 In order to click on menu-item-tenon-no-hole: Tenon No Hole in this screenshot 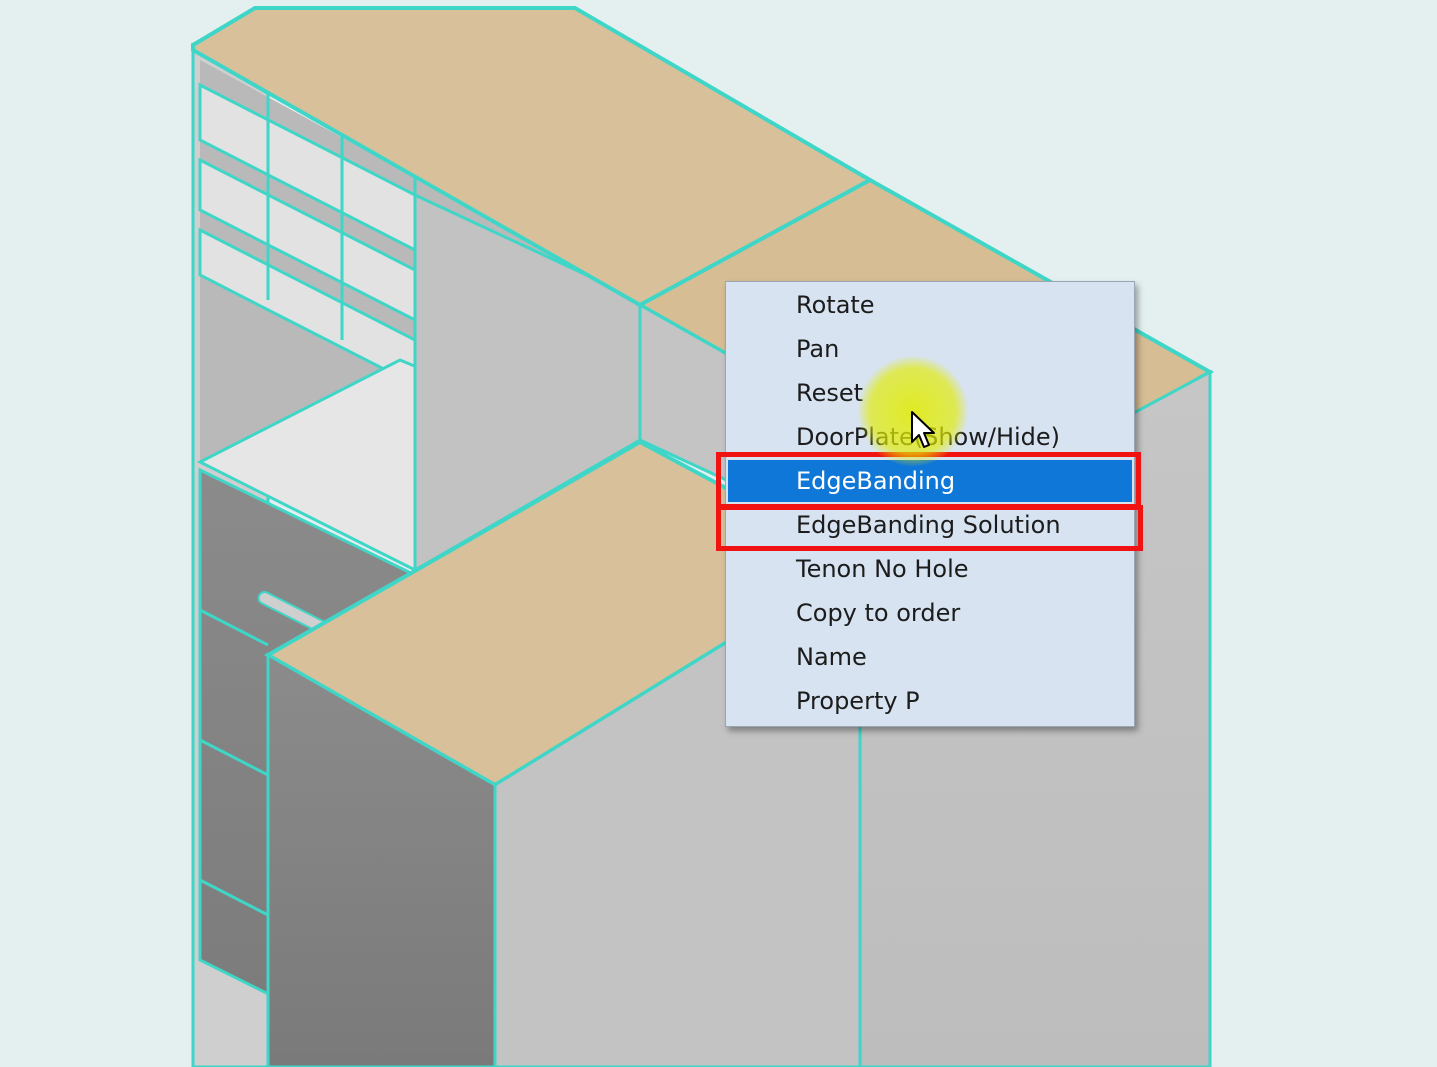, I will do `click(930, 569)`.